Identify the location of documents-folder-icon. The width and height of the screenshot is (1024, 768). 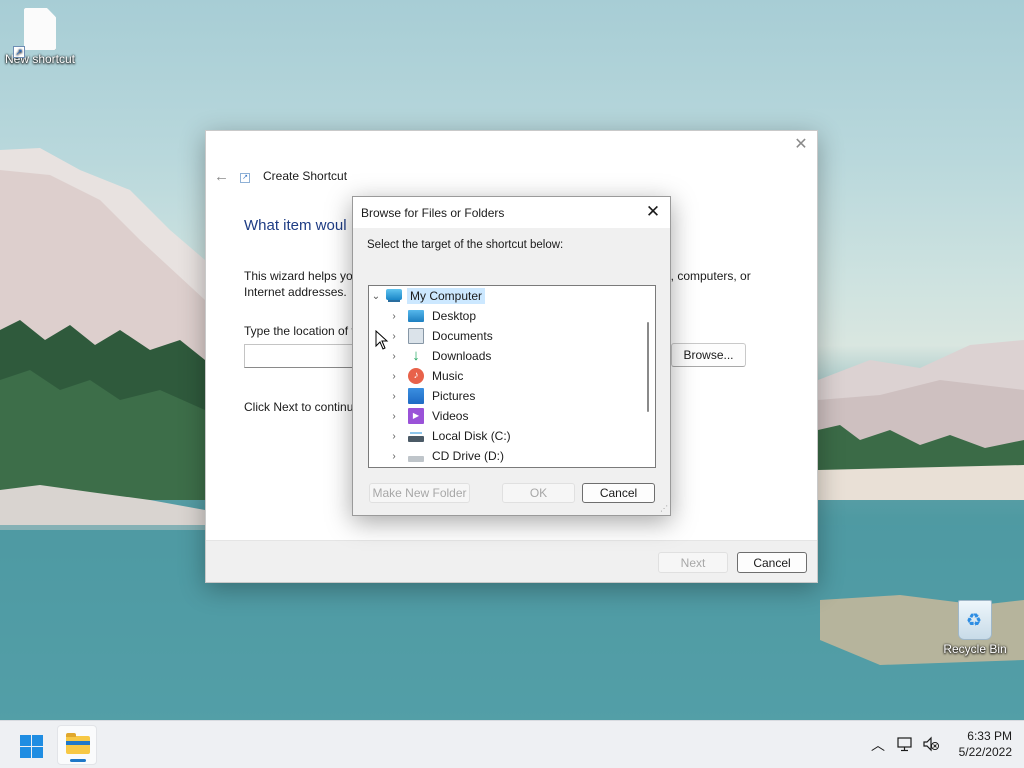
(416, 336).